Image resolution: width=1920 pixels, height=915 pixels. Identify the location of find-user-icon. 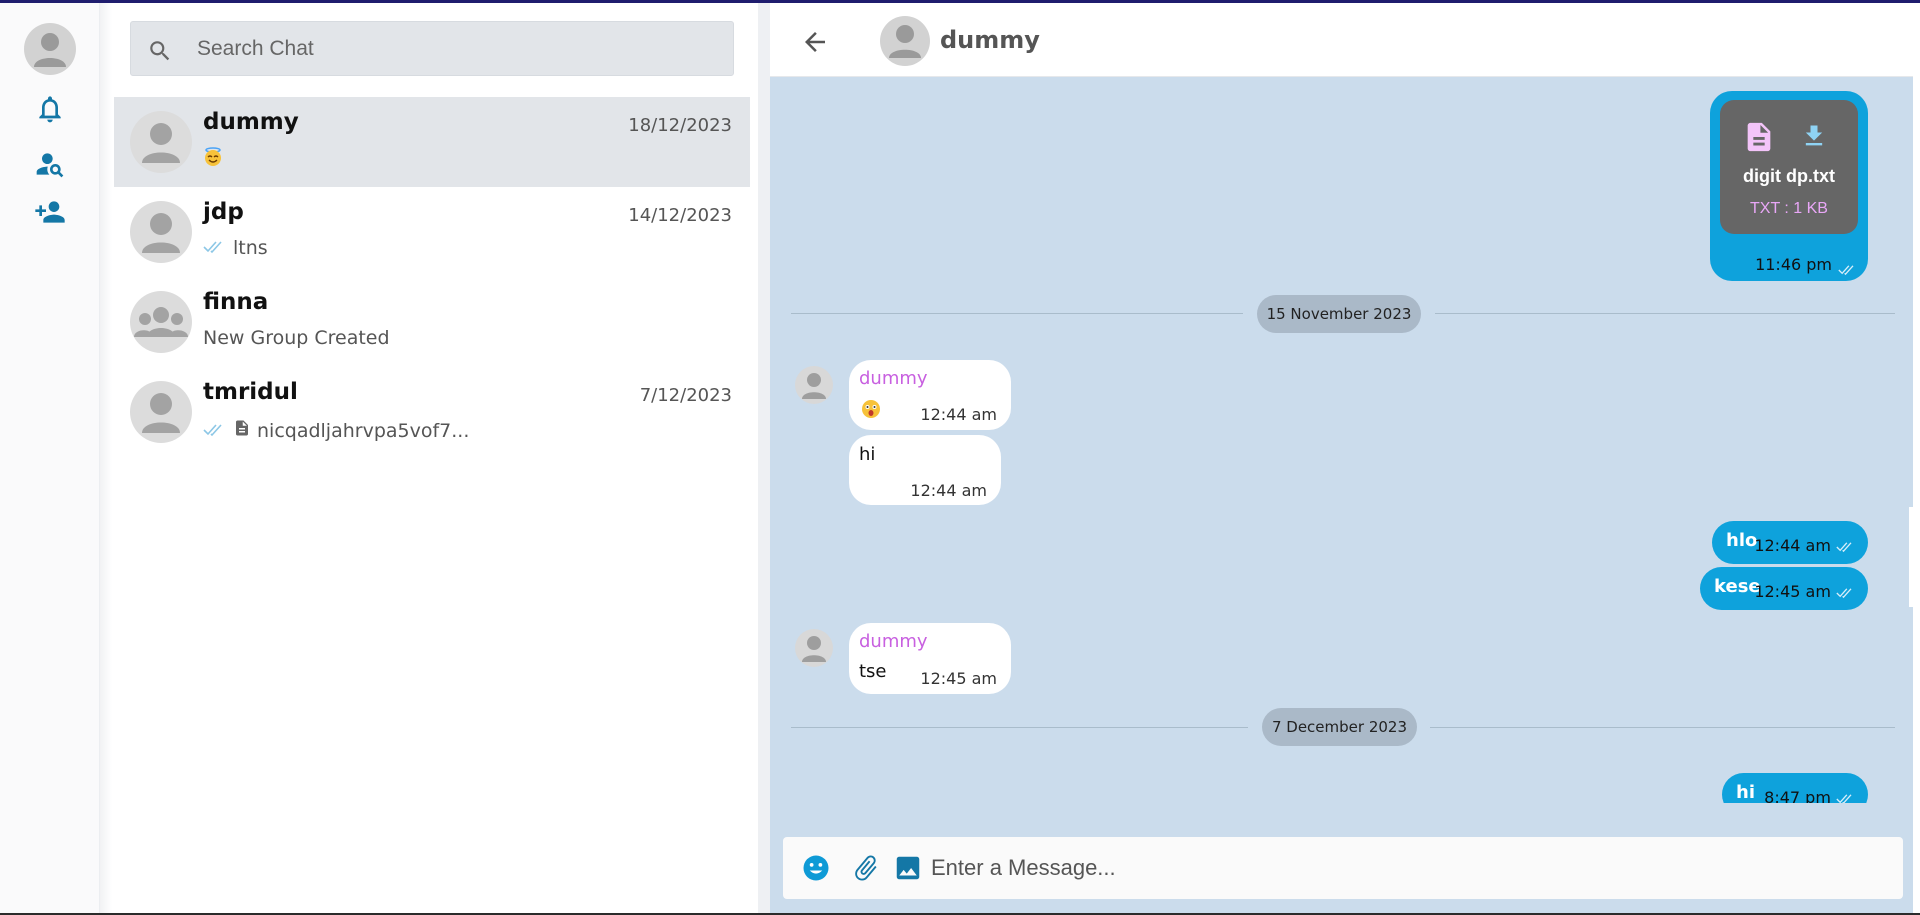
(50, 164).